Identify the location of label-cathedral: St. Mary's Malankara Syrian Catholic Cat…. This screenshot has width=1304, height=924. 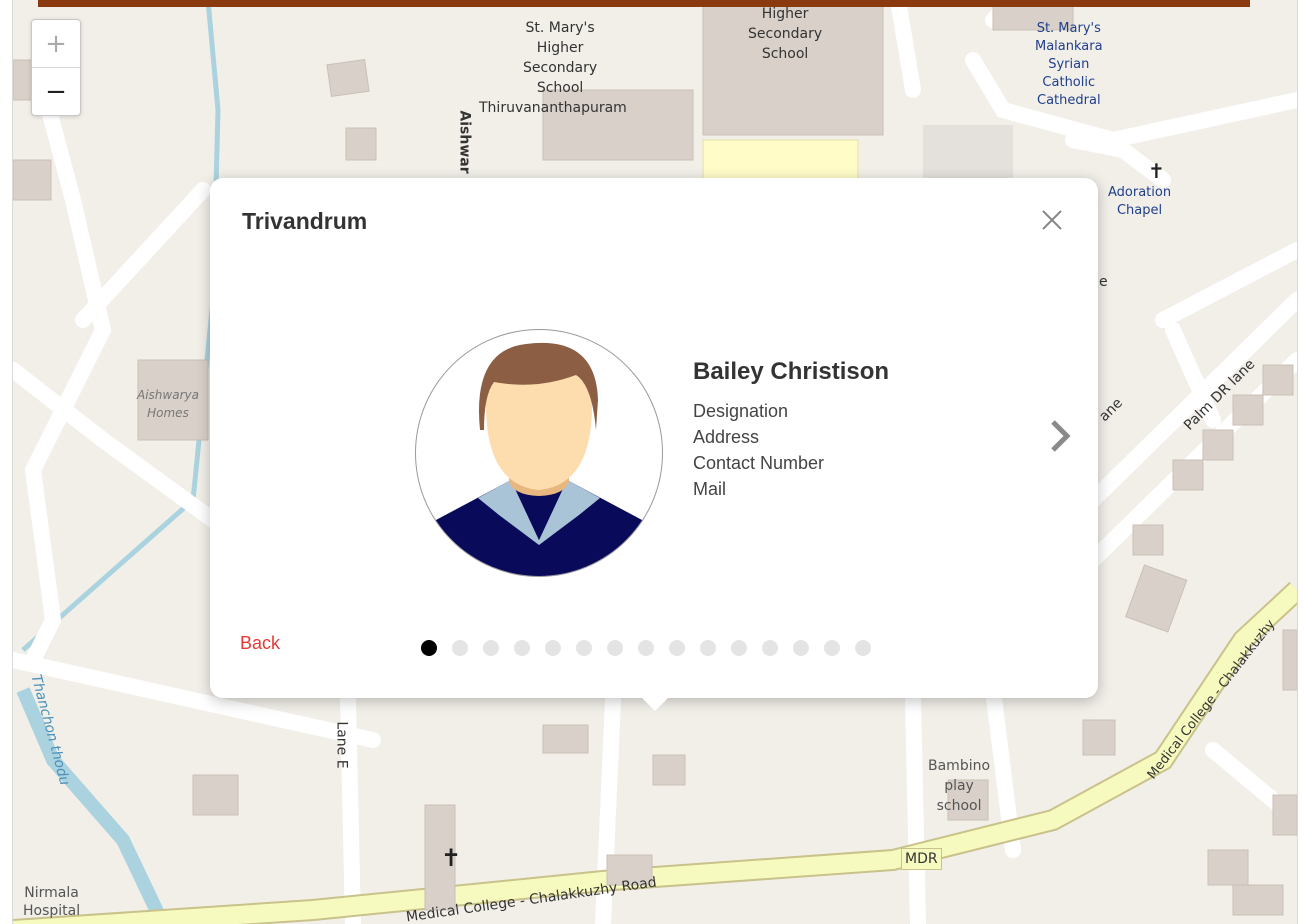
(1069, 64).